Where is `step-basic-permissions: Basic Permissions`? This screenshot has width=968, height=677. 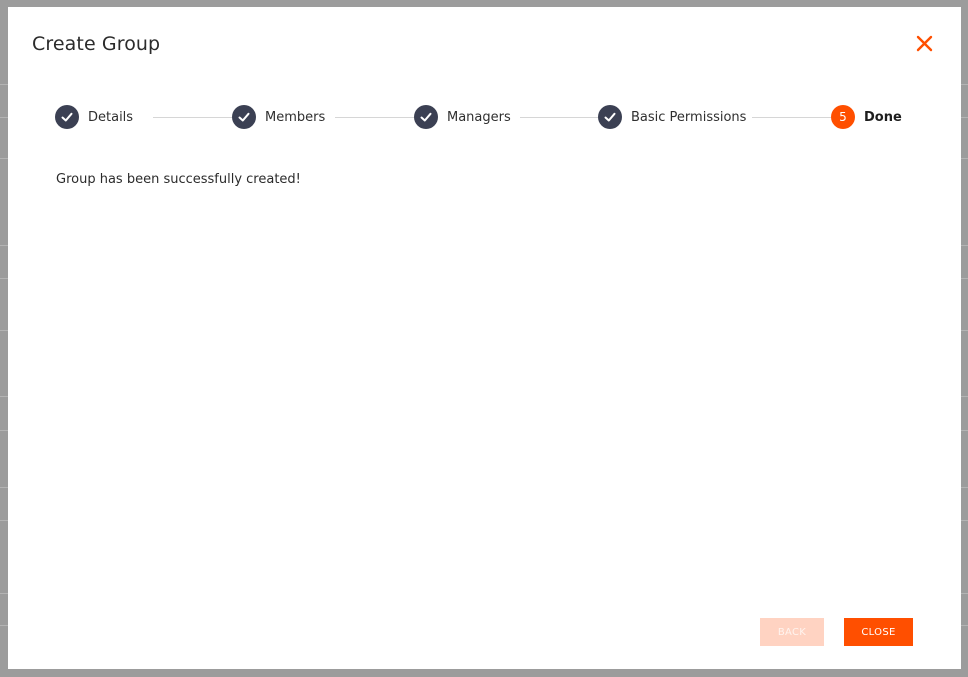 step-basic-permissions: Basic Permissions is located at coordinates (672, 117).